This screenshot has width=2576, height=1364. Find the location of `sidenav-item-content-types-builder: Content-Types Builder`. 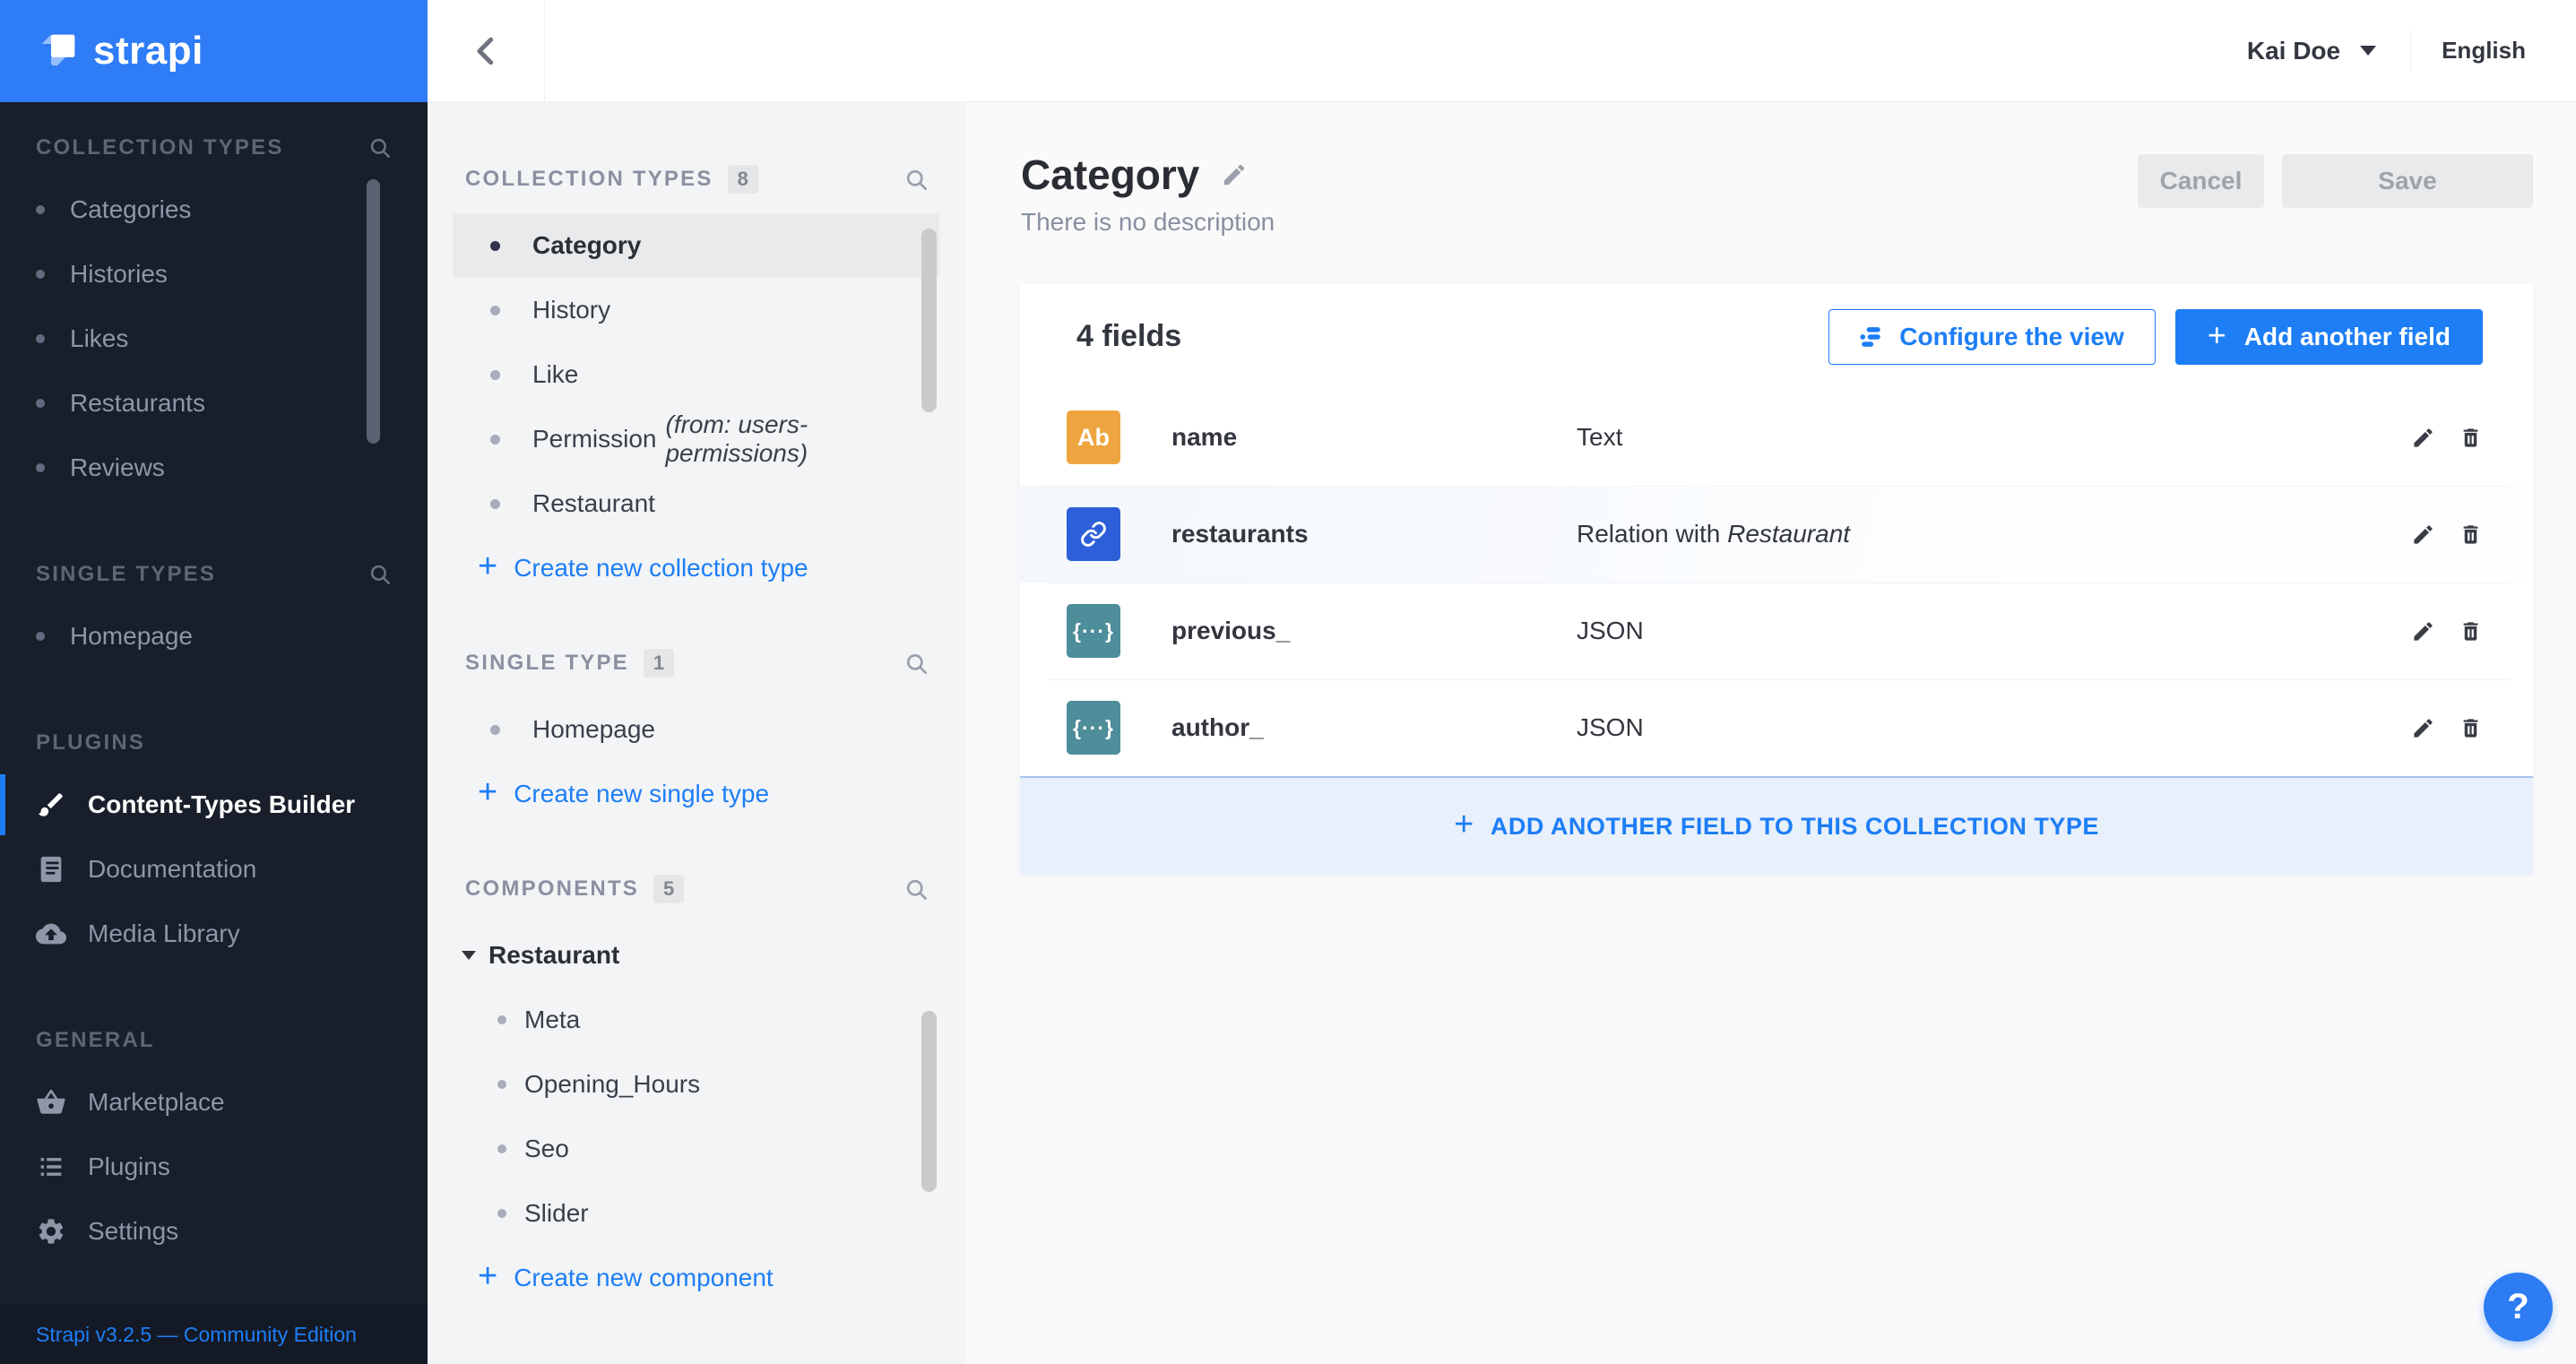

sidenav-item-content-types-builder: Content-Types Builder is located at coordinates (214, 805).